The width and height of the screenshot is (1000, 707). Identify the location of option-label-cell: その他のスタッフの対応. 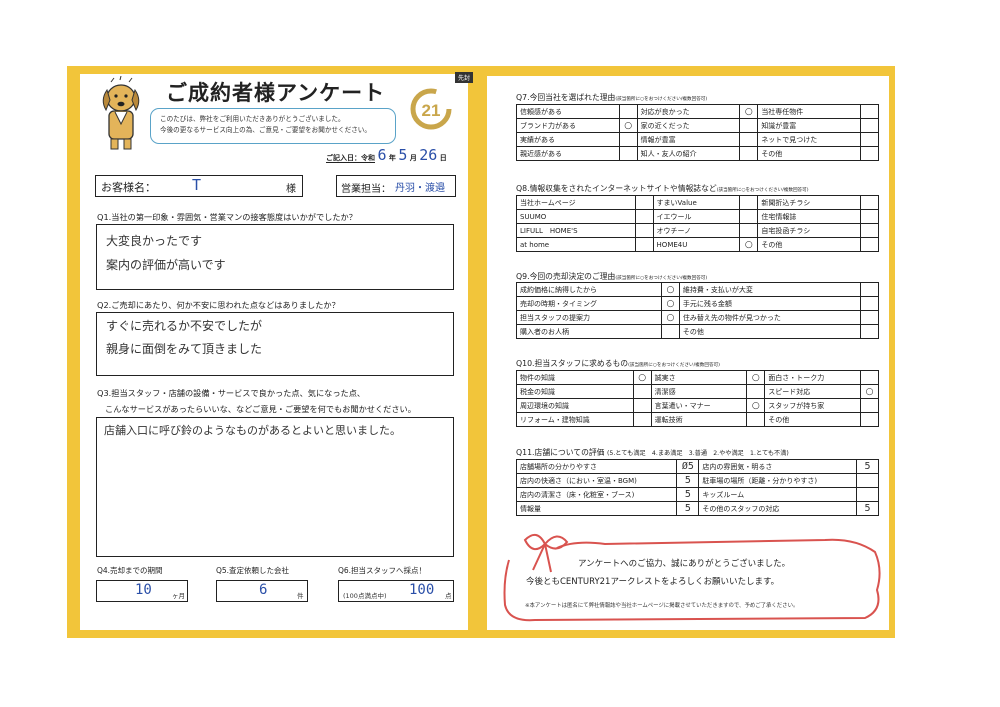
(777, 508).